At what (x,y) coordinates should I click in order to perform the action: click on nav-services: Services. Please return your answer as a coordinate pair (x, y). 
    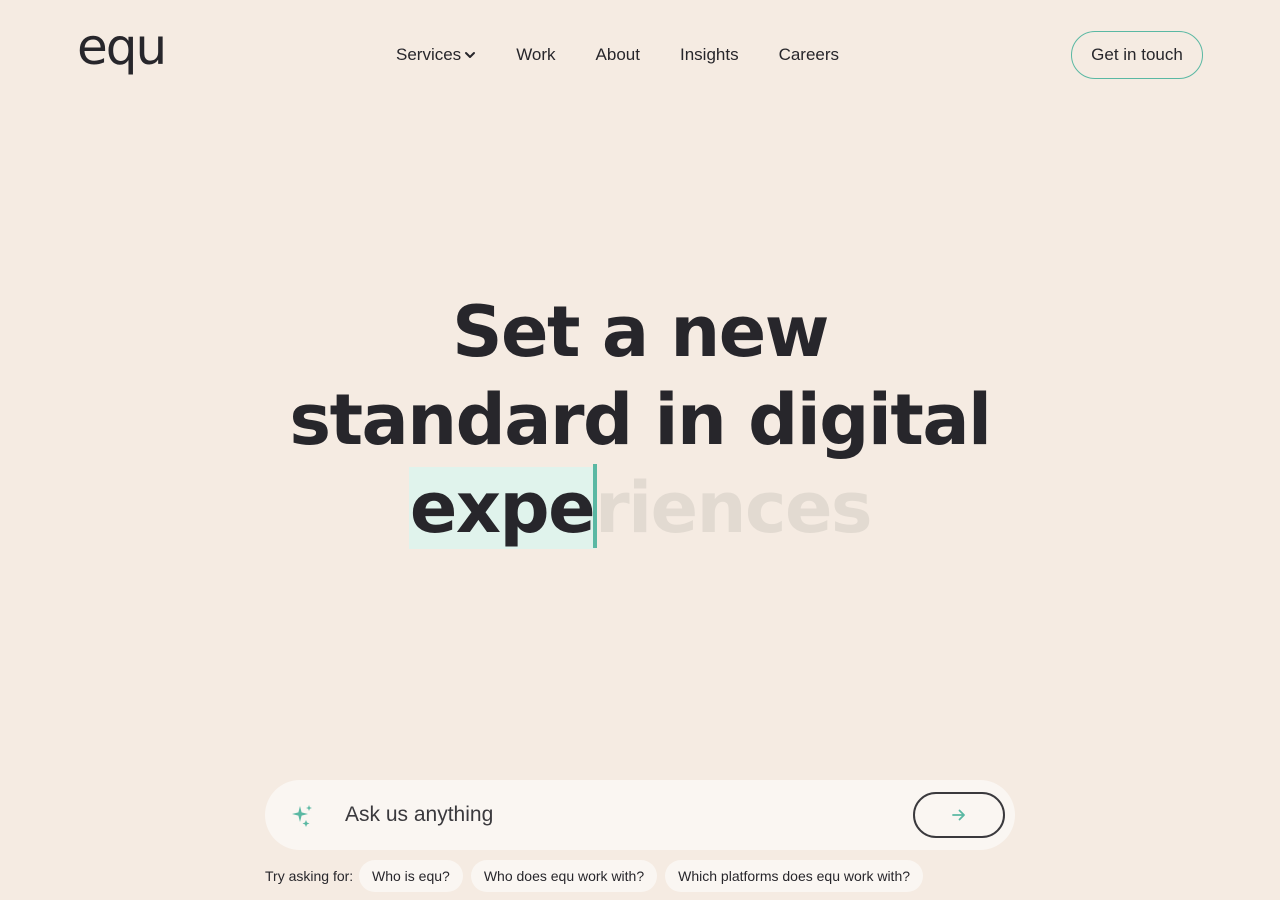
    Looking at the image, I should click on (436, 55).